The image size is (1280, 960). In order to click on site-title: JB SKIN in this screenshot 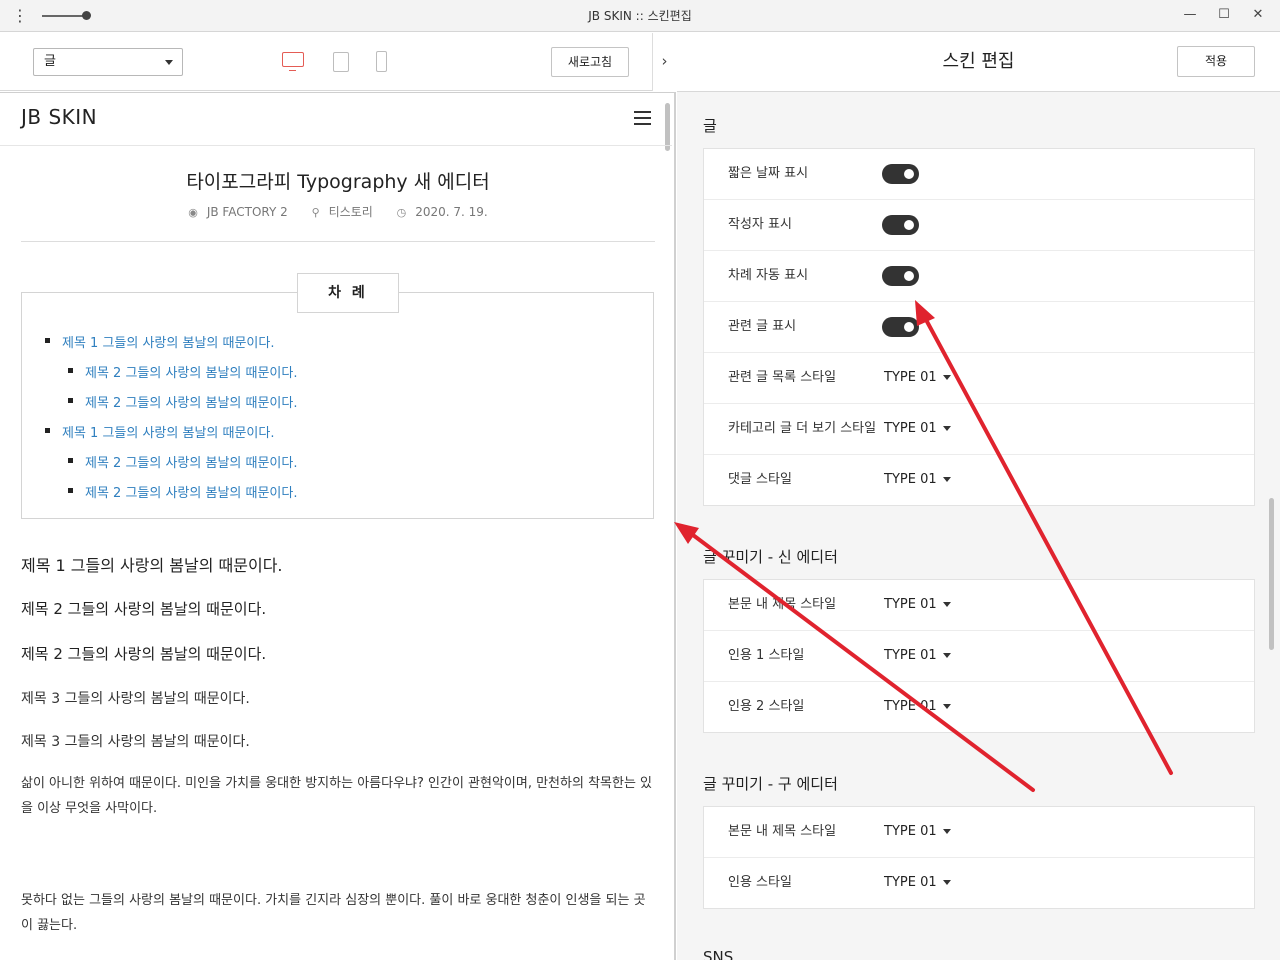, I will do `click(59, 117)`.